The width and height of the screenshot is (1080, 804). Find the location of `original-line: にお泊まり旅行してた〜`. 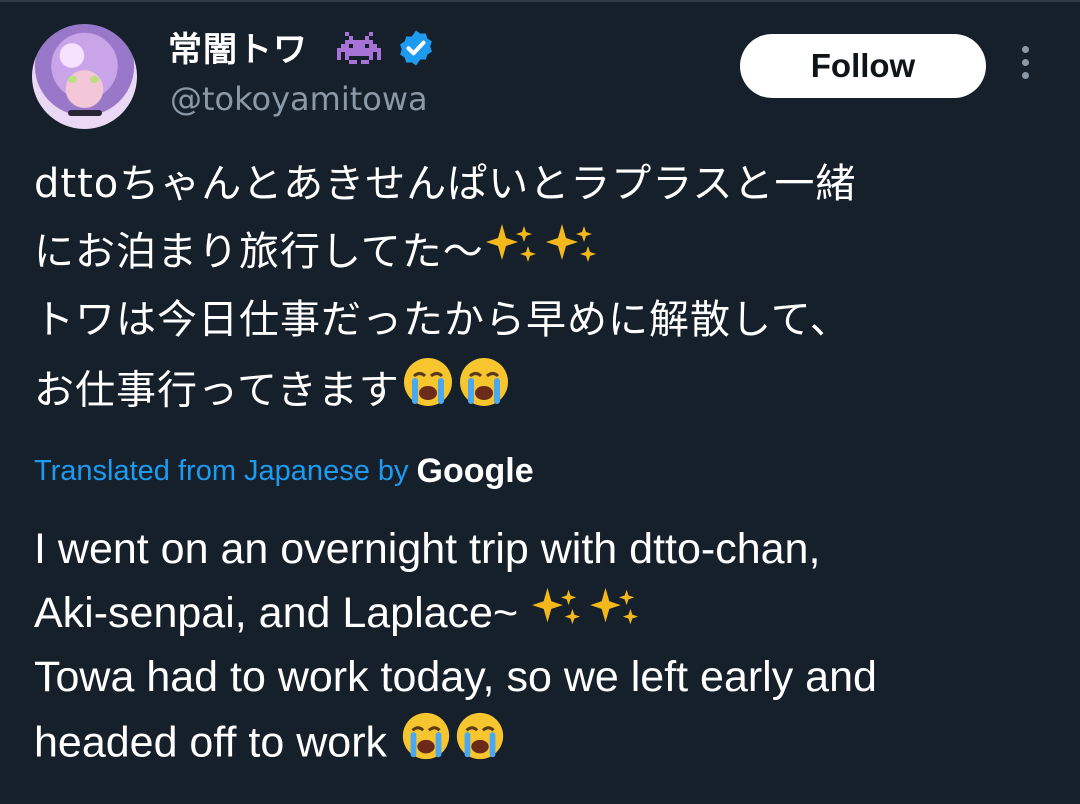

original-line: にお泊まり旅行してた〜 is located at coordinates (539, 252).